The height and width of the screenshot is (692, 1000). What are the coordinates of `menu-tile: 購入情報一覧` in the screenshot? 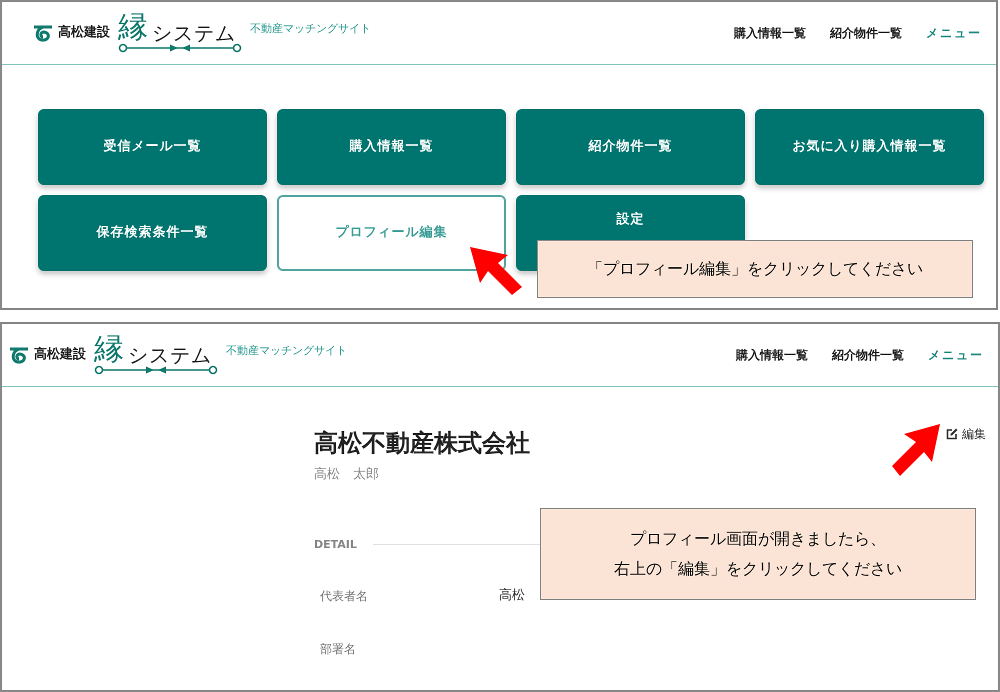 It's located at (391, 147).